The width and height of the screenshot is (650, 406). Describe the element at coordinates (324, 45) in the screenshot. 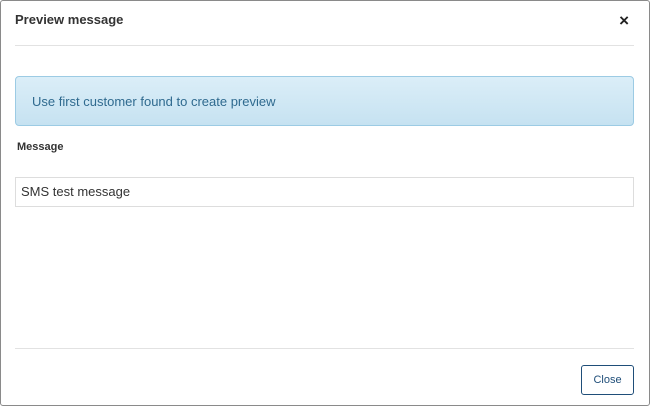

I see `header-divider` at that location.